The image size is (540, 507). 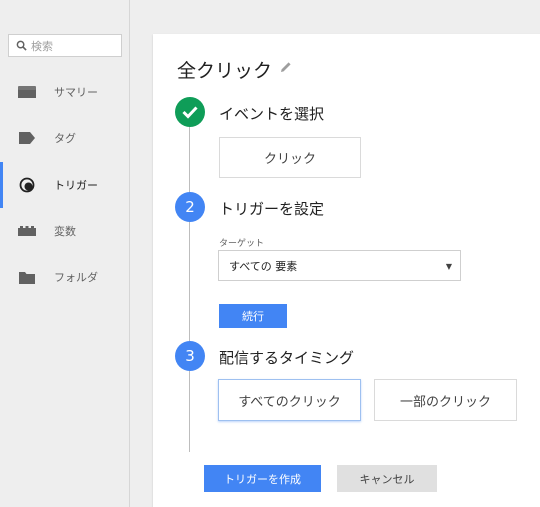 I want to click on sidebar-item-summary: サマリー, so click(x=65, y=92).